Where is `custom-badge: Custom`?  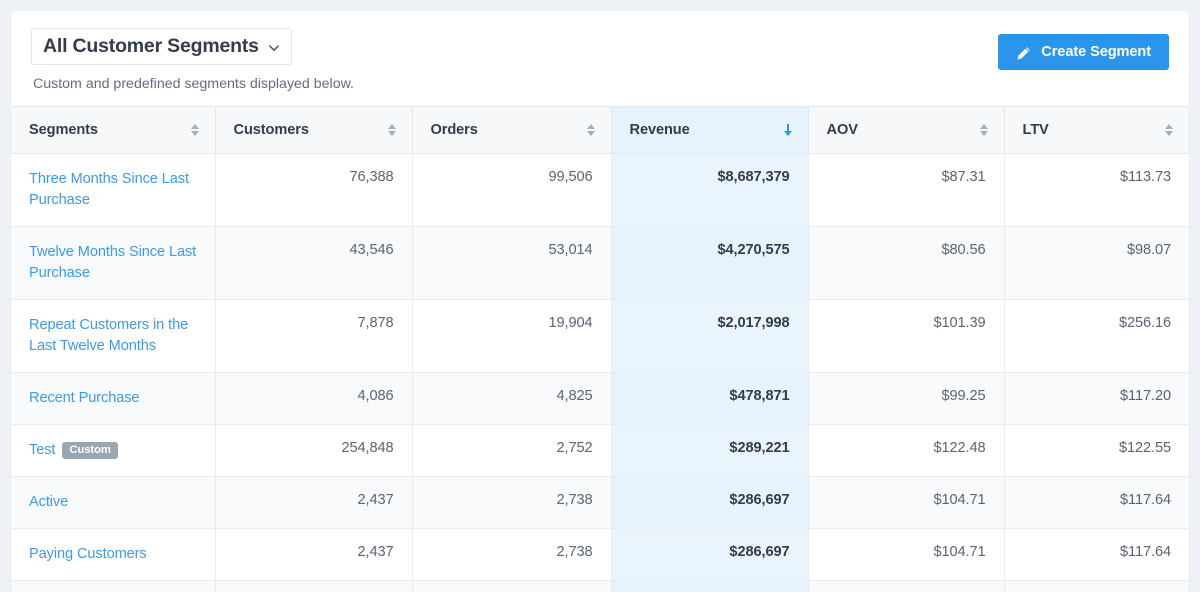 custom-badge: Custom is located at coordinates (90, 450).